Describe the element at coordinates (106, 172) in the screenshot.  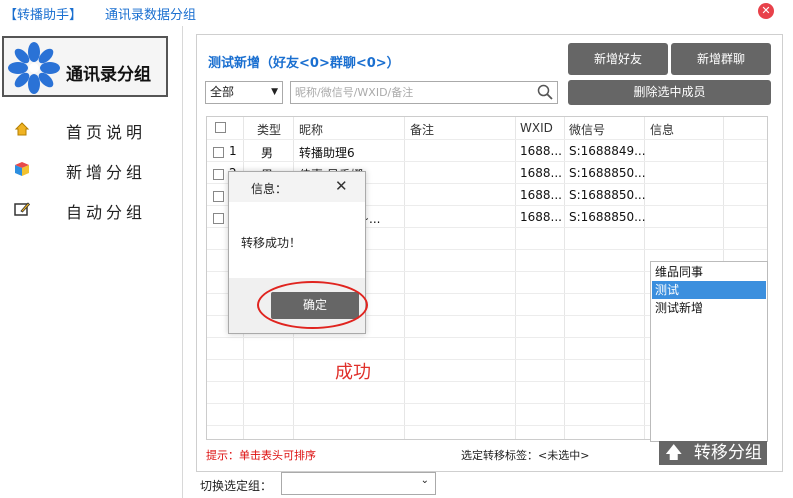
I see `sidebar-item-label: 新增分组` at that location.